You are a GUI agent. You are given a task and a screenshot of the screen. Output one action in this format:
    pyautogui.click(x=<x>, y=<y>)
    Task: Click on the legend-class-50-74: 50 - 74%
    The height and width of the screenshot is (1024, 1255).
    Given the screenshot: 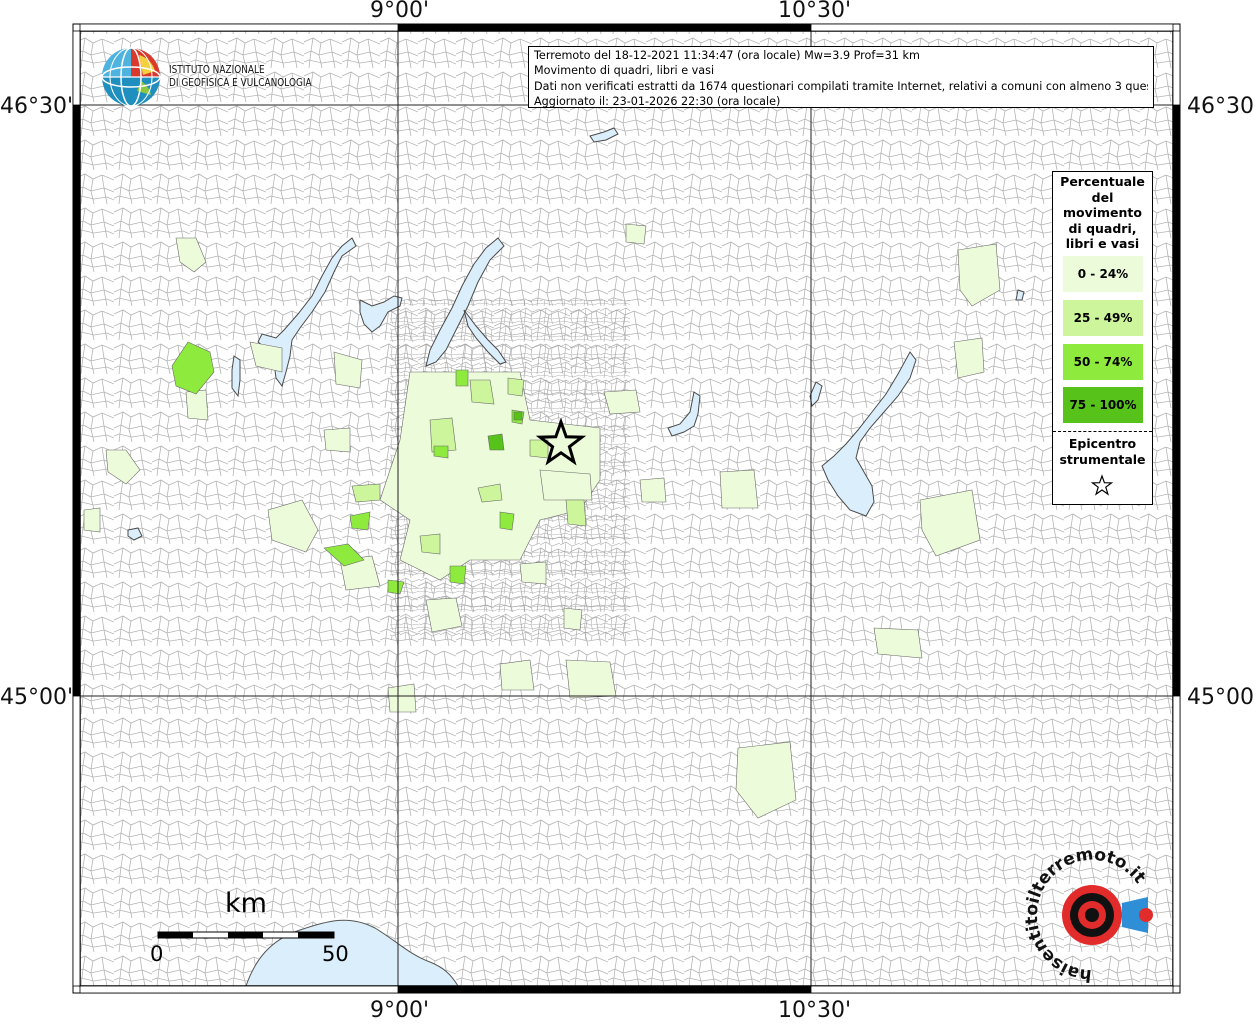 What is the action you would take?
    pyautogui.click(x=1103, y=362)
    